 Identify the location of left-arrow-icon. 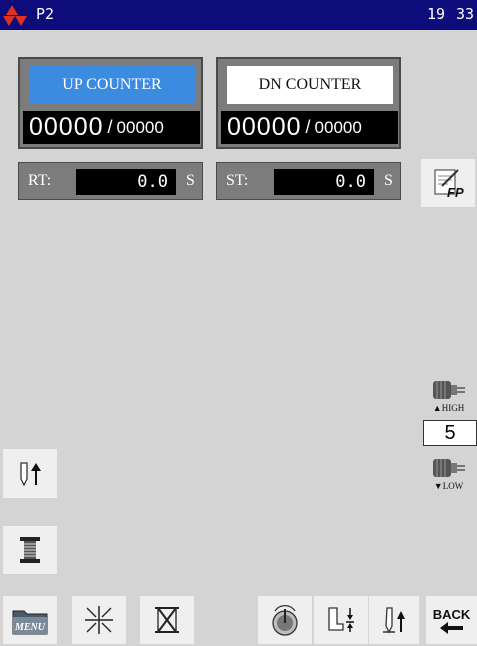
(451, 627).